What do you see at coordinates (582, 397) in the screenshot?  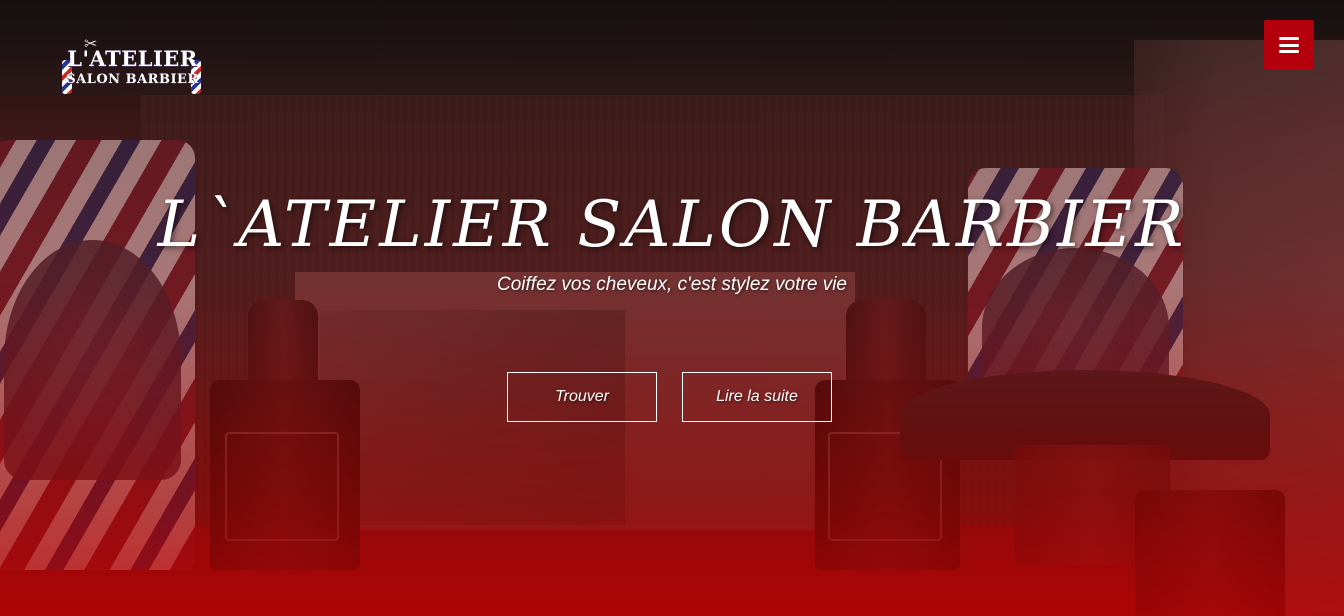 I see `find-button: Trouver` at bounding box center [582, 397].